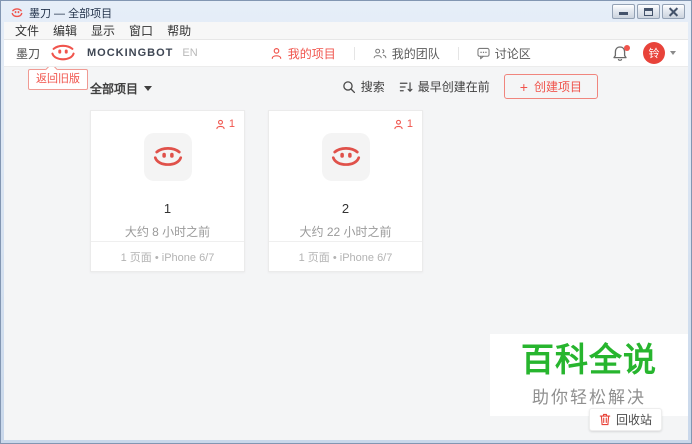  What do you see at coordinates (28, 53) in the screenshot?
I see `brand-name-cn: 墨刀` at bounding box center [28, 53].